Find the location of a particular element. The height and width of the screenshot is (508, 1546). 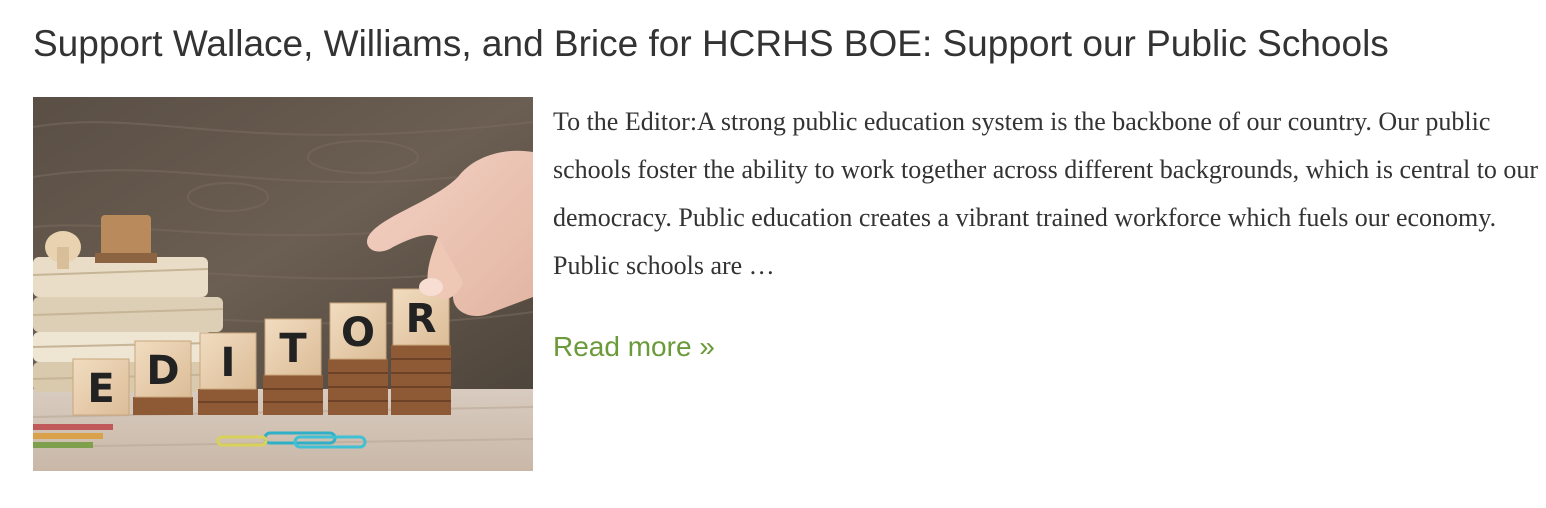

tile-letter: E is located at coordinates (100, 389).